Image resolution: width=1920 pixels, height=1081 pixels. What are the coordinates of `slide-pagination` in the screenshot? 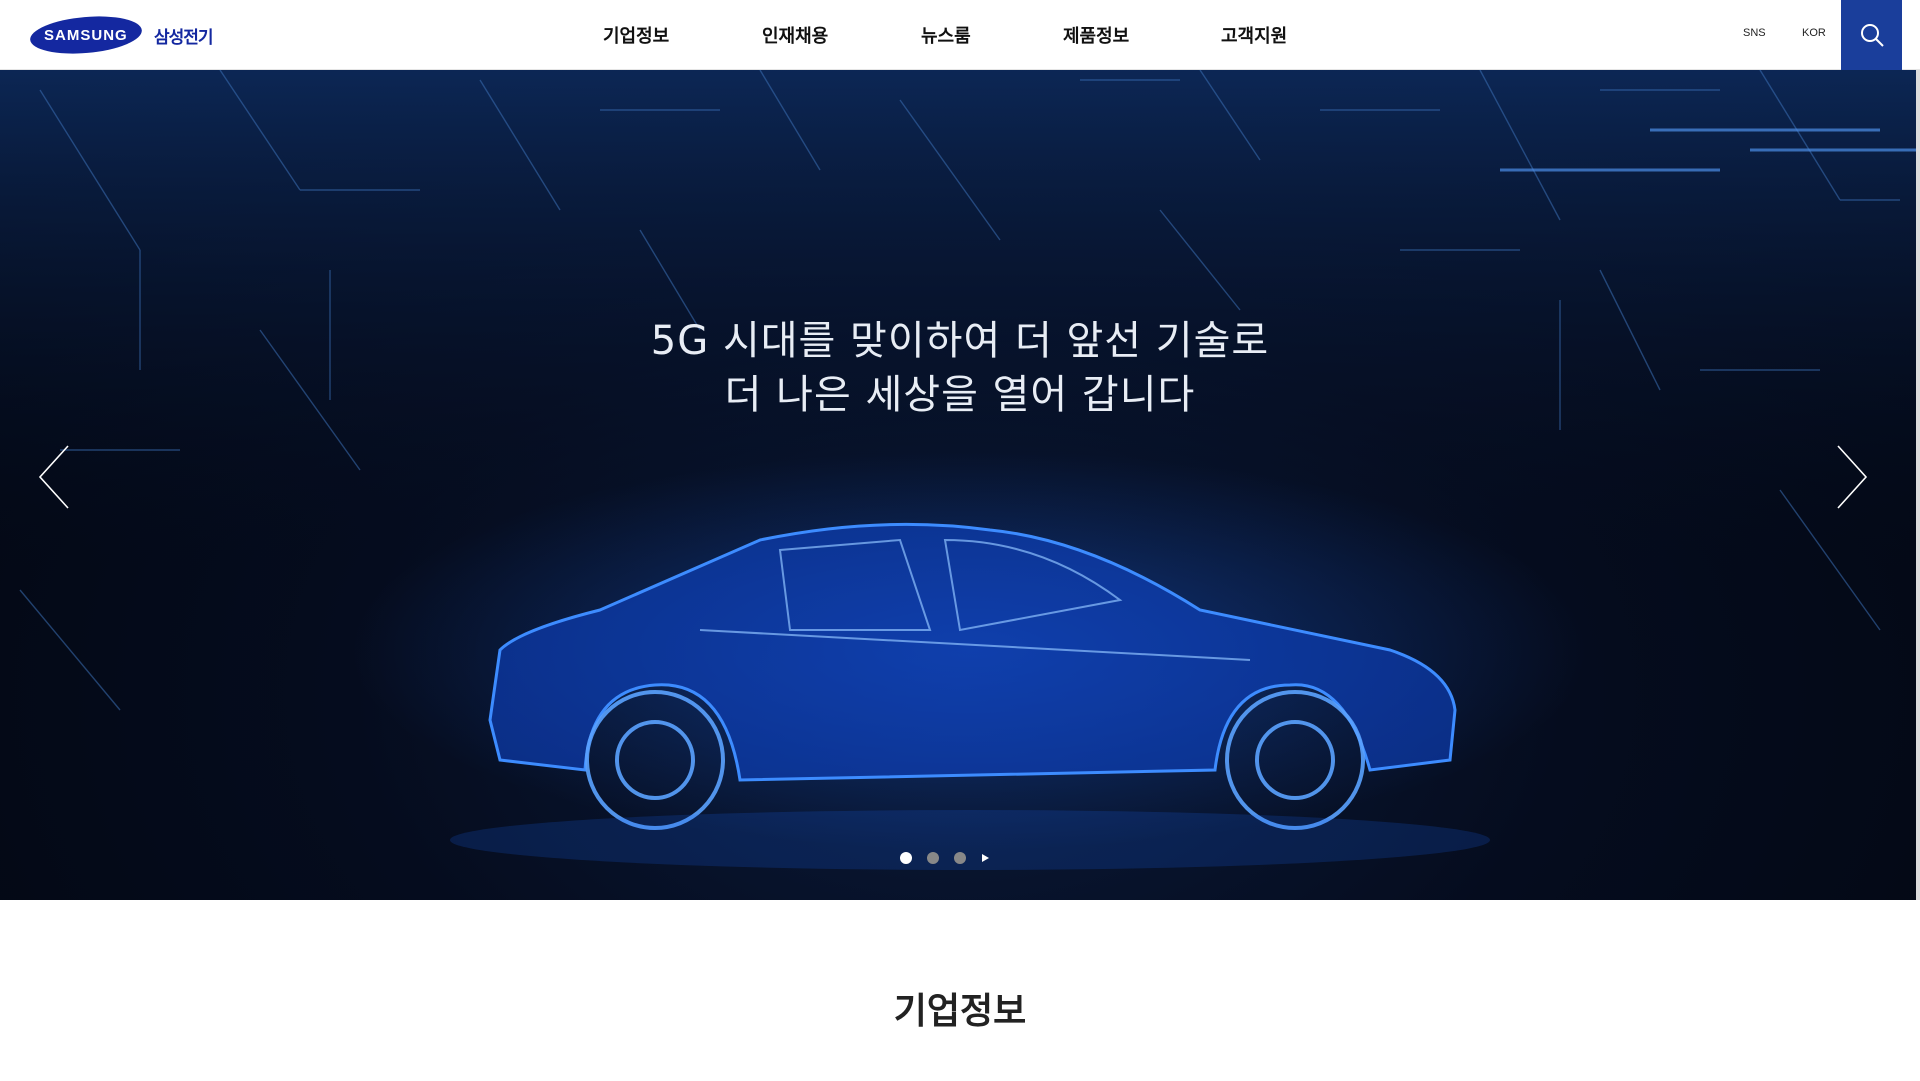 It's located at (960, 862).